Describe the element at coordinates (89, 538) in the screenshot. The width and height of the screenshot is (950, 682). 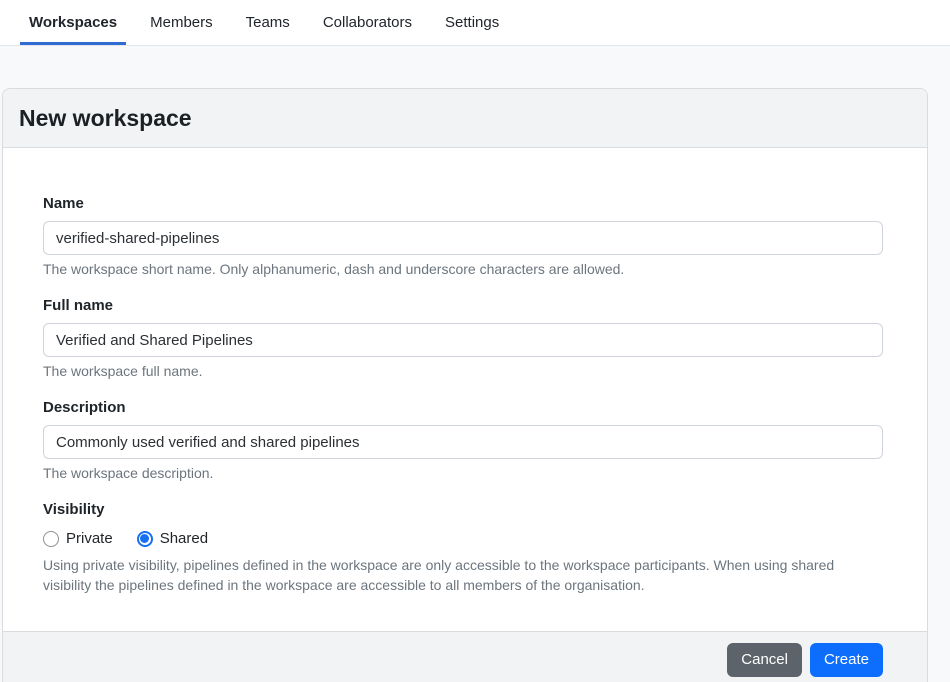
I see `visibility-option-private-label: Private` at that location.